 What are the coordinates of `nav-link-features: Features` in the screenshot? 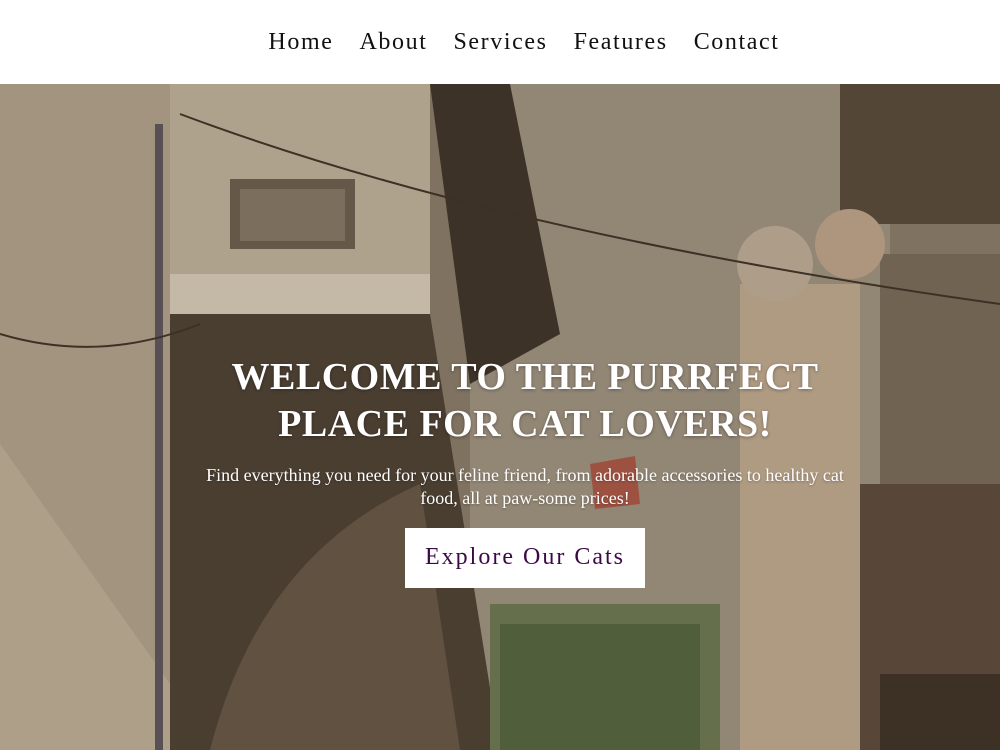 It's located at (621, 42).